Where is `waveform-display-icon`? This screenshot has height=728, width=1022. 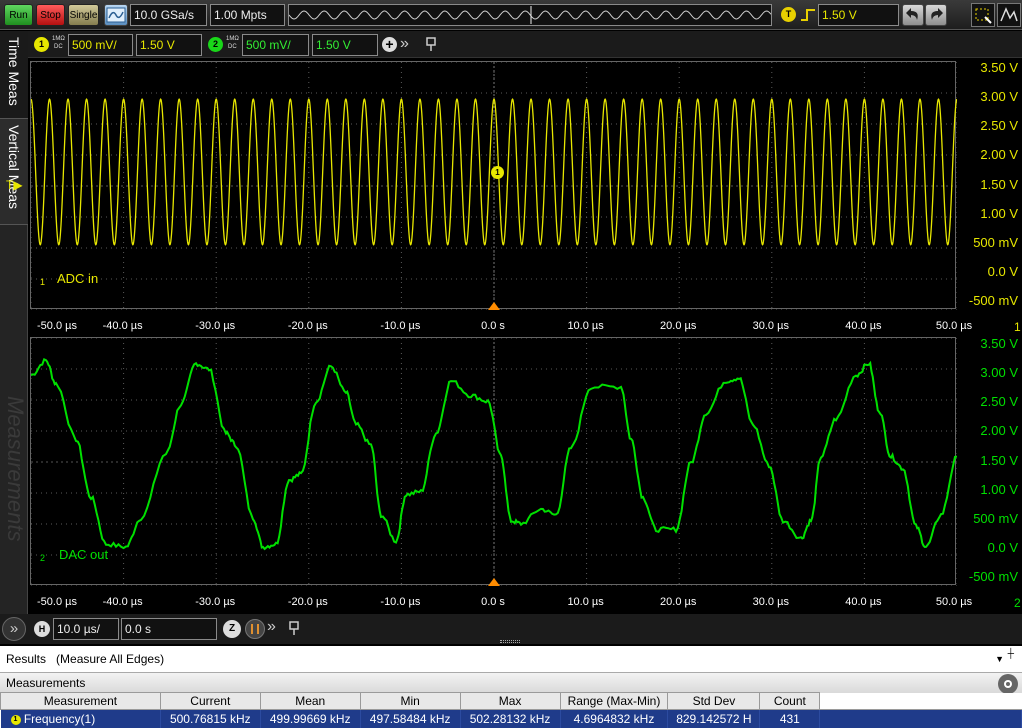 waveform-display-icon is located at coordinates (116, 15).